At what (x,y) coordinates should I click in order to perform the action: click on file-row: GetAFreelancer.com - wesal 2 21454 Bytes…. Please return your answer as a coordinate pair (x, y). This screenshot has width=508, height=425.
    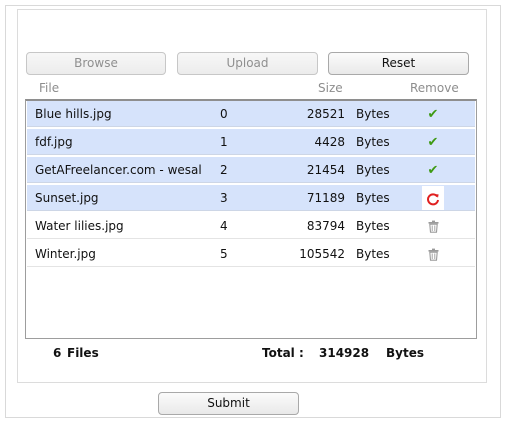
    Looking at the image, I should click on (251, 170).